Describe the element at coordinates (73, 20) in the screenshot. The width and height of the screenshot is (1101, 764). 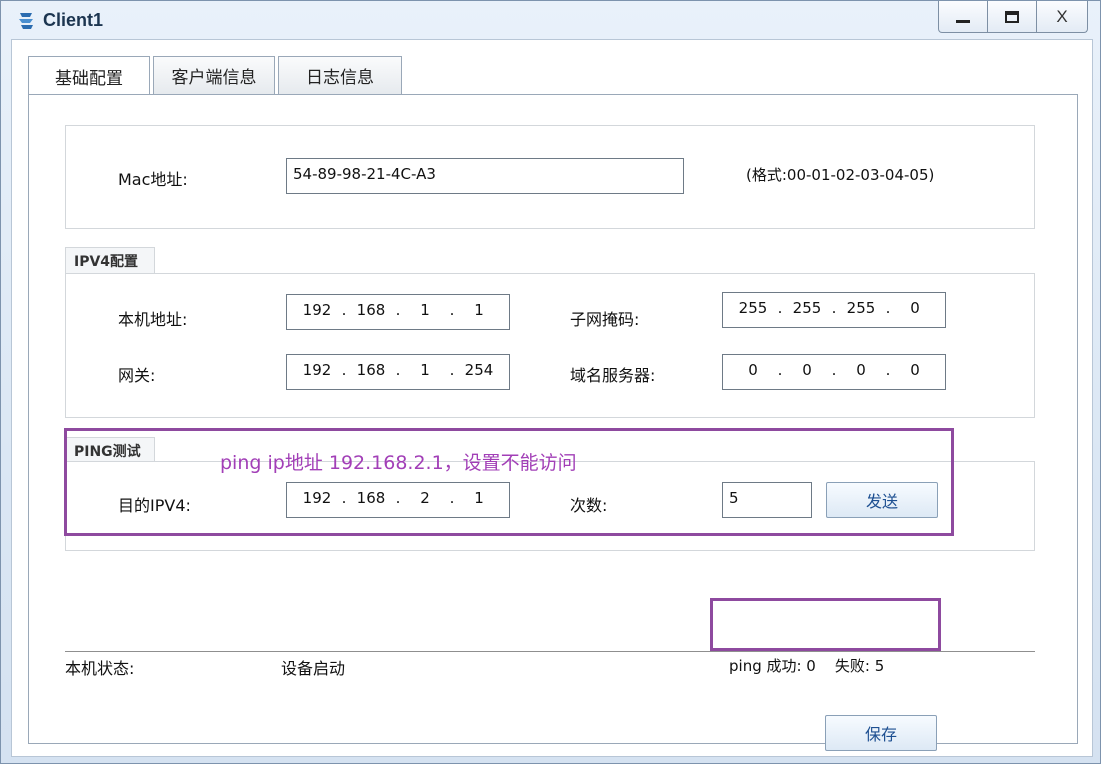
I see `window-title: Client1` at that location.